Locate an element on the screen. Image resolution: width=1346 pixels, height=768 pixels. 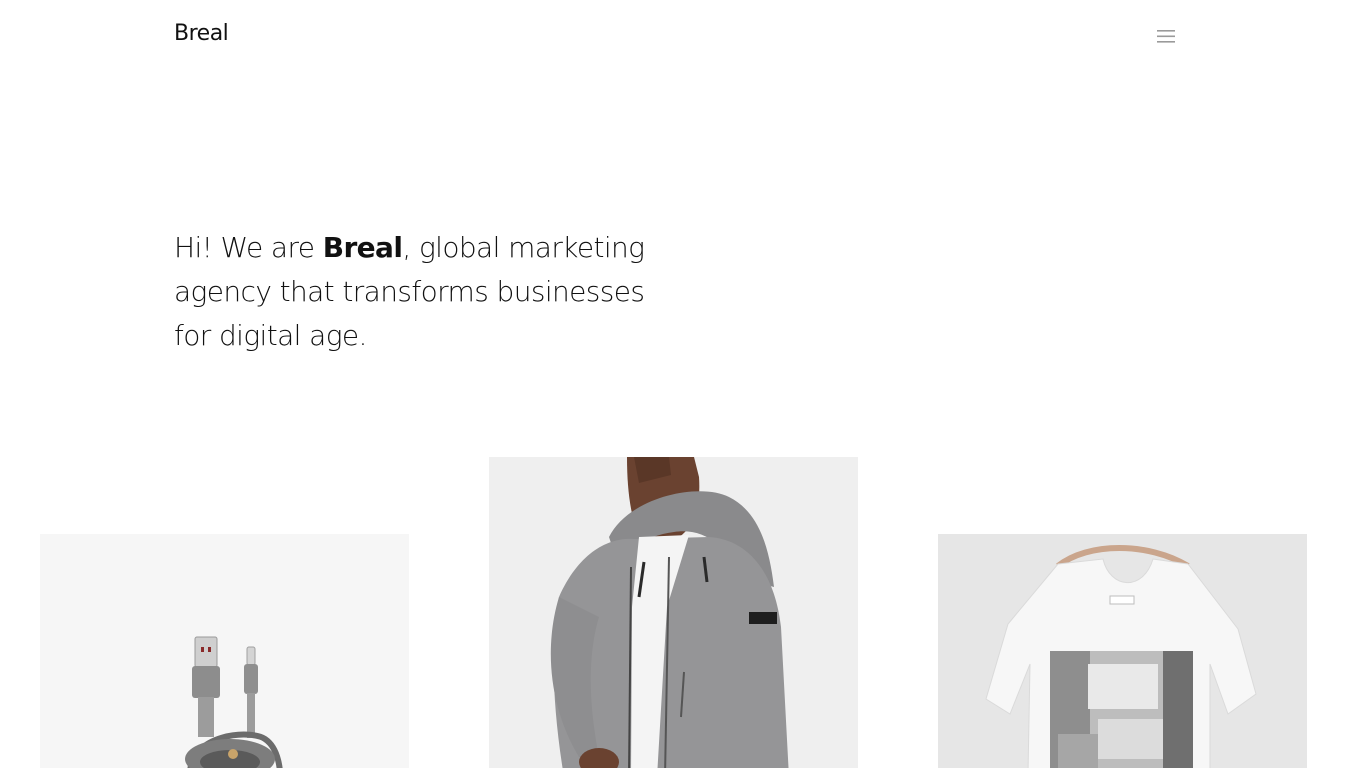
tshirt-image is located at coordinates (1122, 651).